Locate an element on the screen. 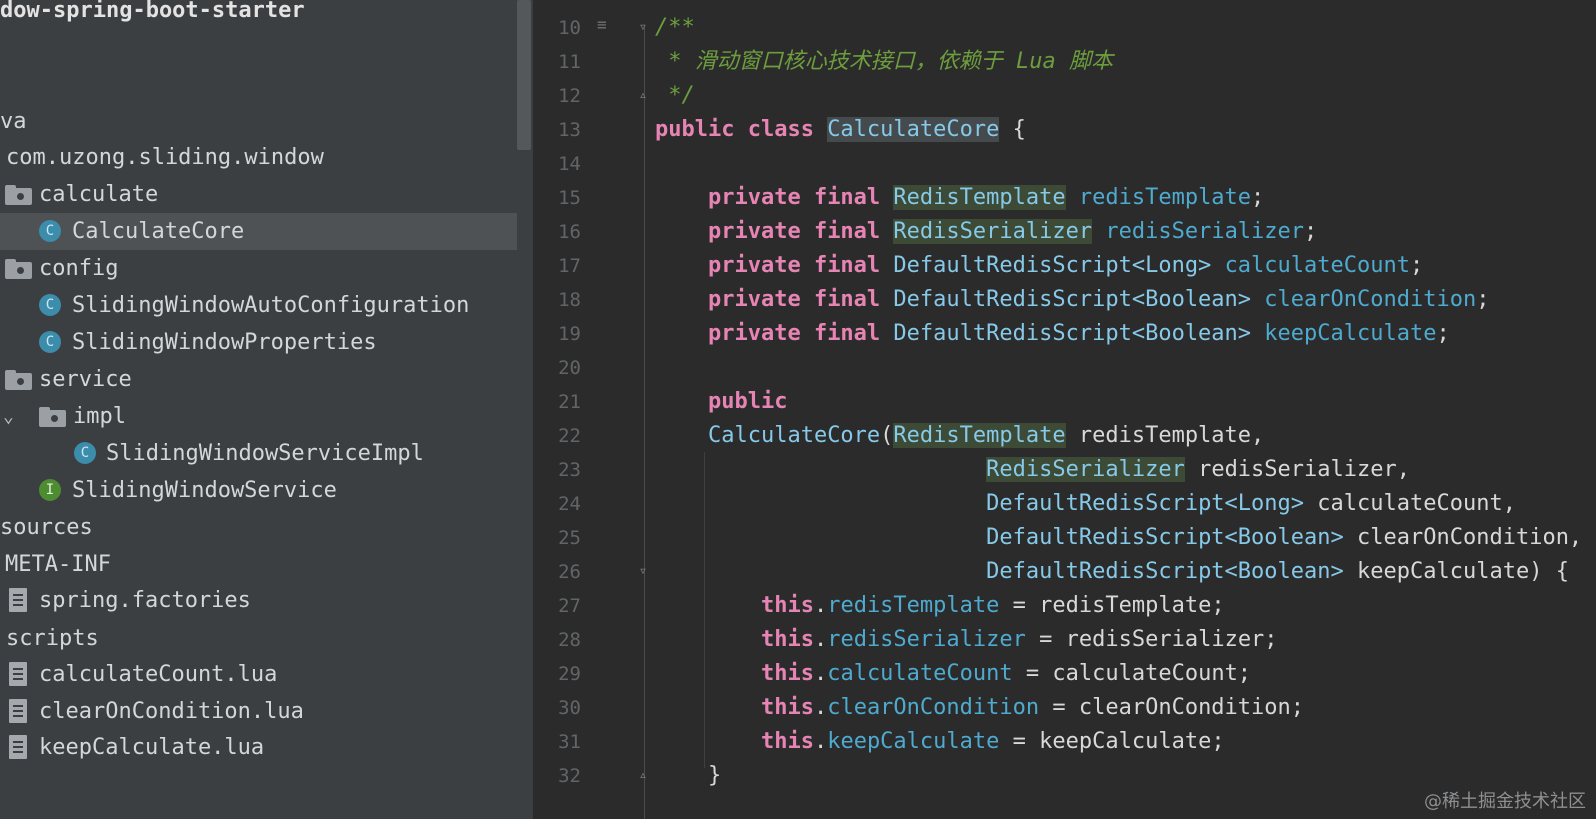 The image size is (1596, 819). doc-comment-toggle-icon: ≡ is located at coordinates (602, 24).